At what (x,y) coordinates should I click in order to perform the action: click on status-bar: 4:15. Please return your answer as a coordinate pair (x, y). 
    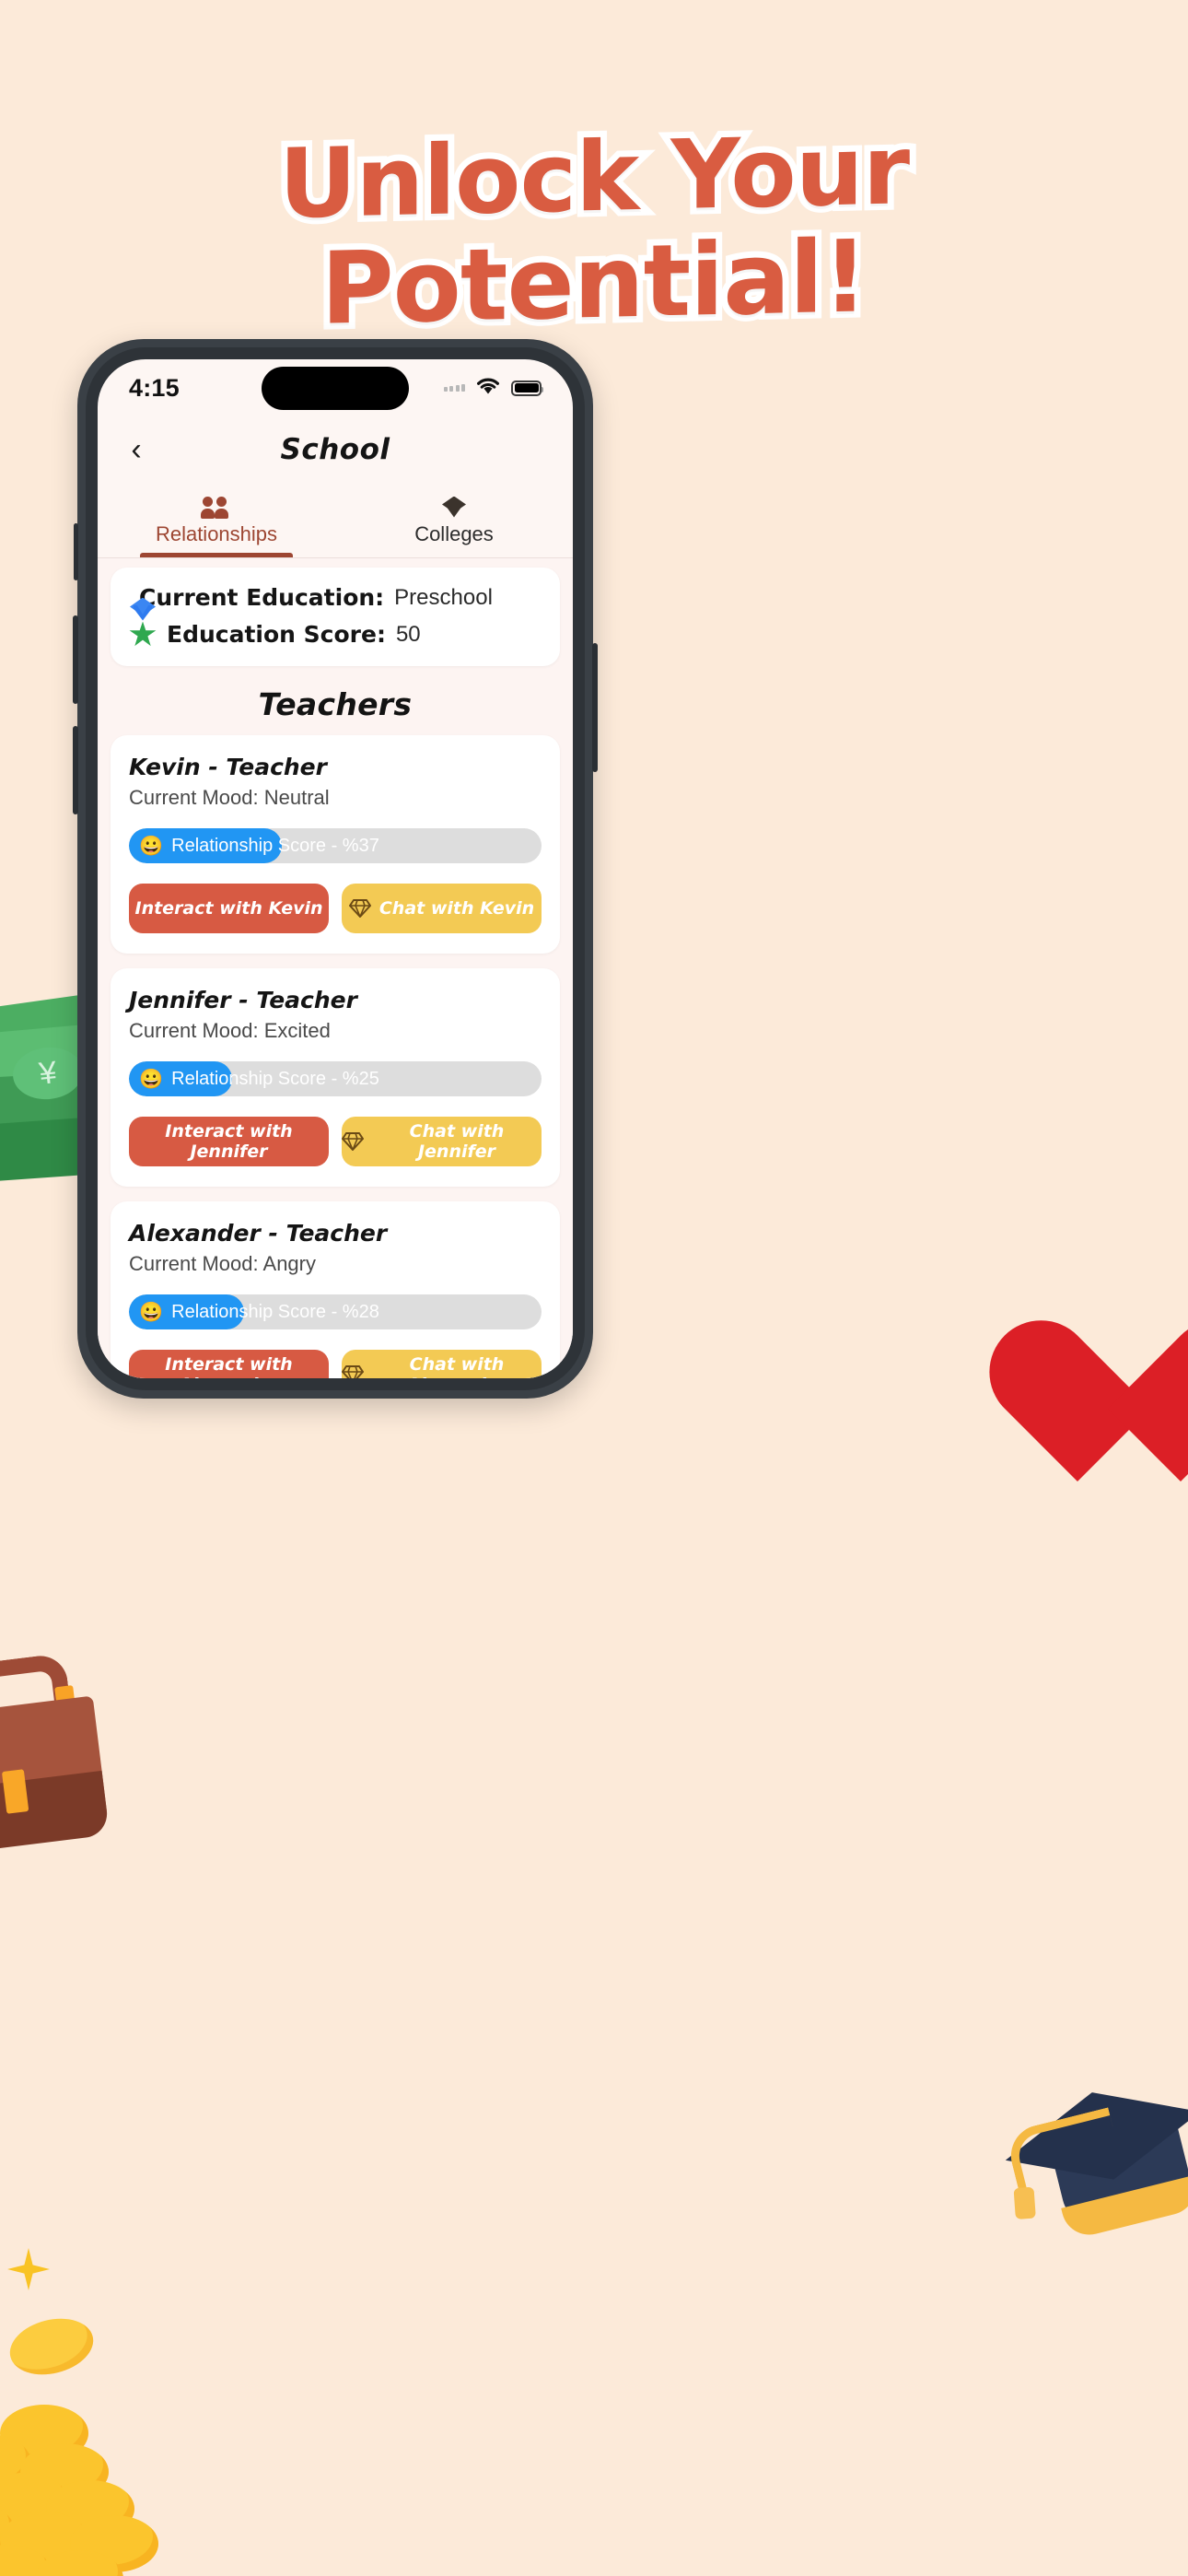
    Looking at the image, I should click on (335, 387).